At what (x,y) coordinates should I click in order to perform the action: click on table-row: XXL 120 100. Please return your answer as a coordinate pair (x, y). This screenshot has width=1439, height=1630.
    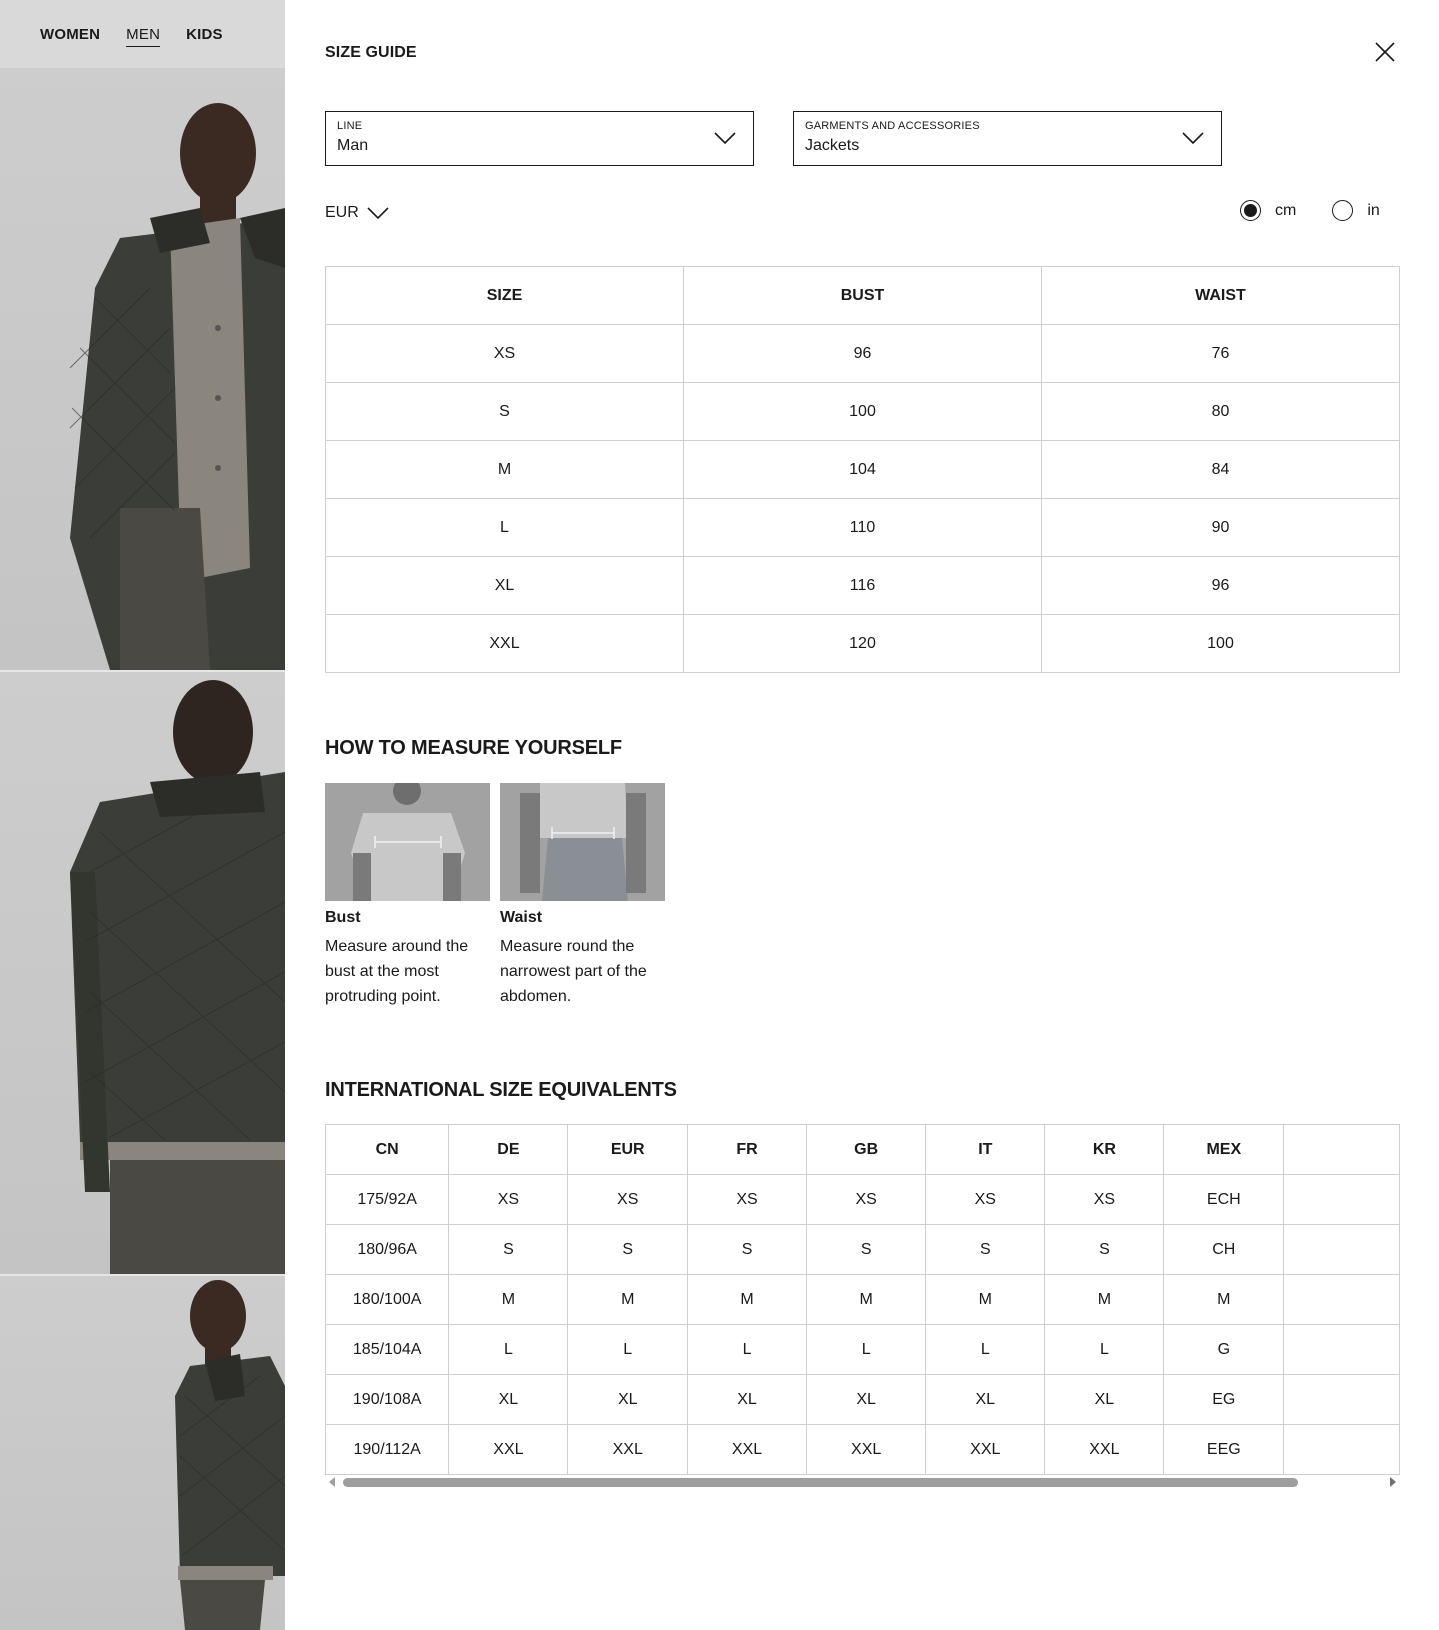
    Looking at the image, I should click on (862, 643).